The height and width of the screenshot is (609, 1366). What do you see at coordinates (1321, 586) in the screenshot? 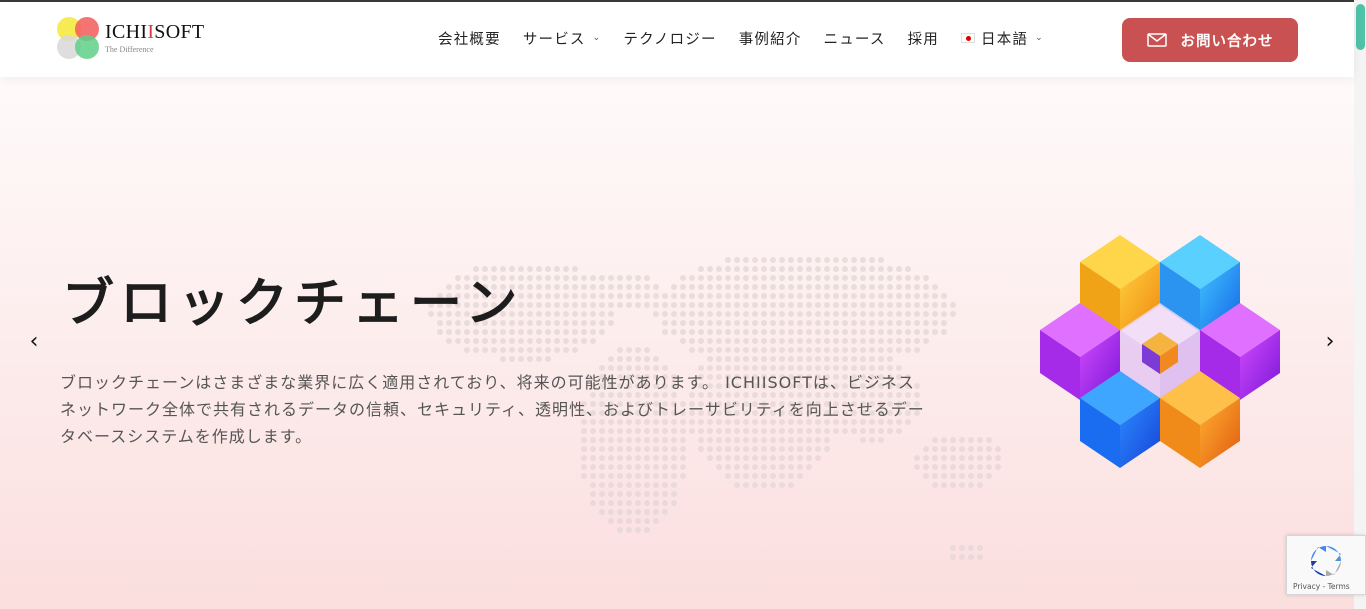
I see `recaptcha-links: Privacy - Terms` at bounding box center [1321, 586].